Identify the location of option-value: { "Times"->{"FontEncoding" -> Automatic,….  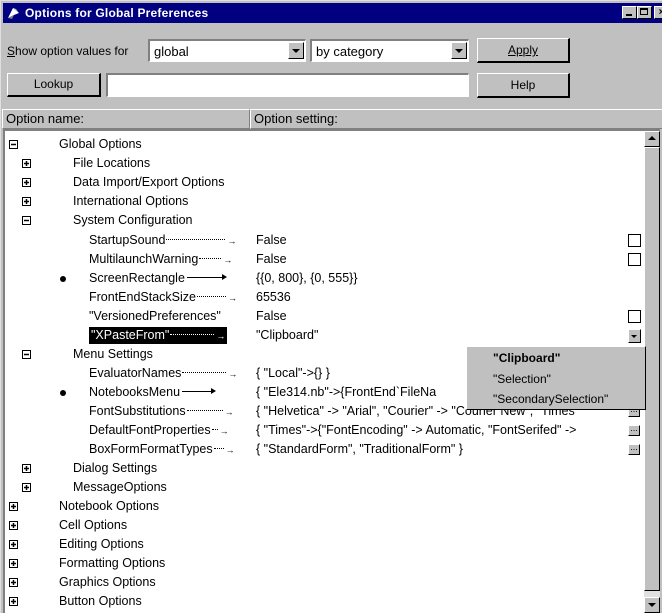
(416, 430).